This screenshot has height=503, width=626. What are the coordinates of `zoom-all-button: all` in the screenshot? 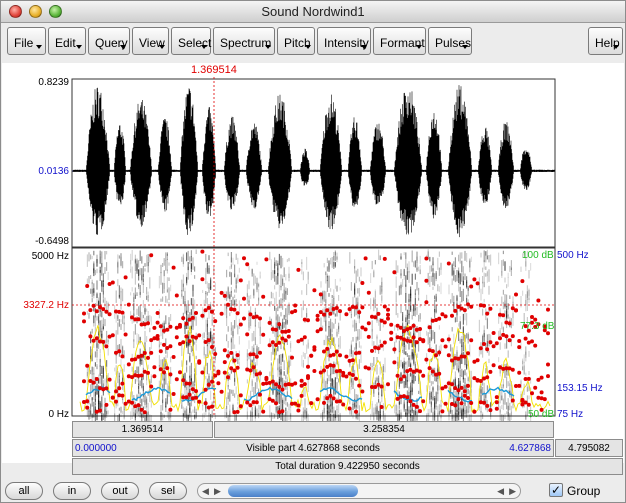 It's located at (24, 491).